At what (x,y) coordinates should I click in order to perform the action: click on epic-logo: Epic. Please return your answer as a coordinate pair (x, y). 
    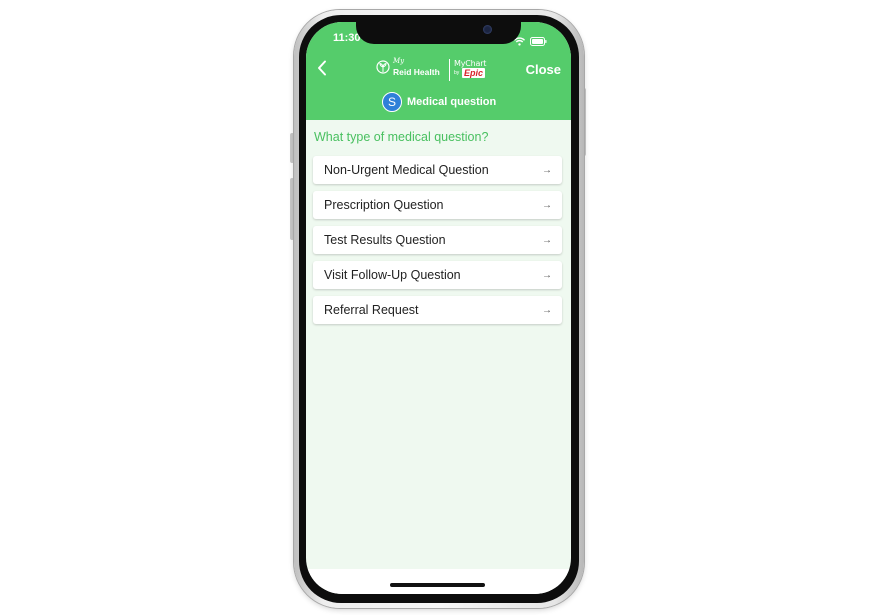
    Looking at the image, I should click on (474, 73).